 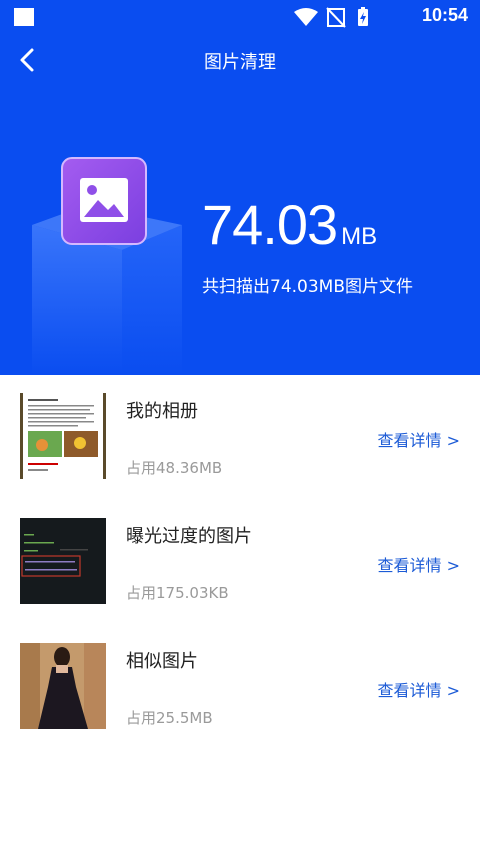 I want to click on item-usage: 占用25.5MB, so click(x=169, y=718).